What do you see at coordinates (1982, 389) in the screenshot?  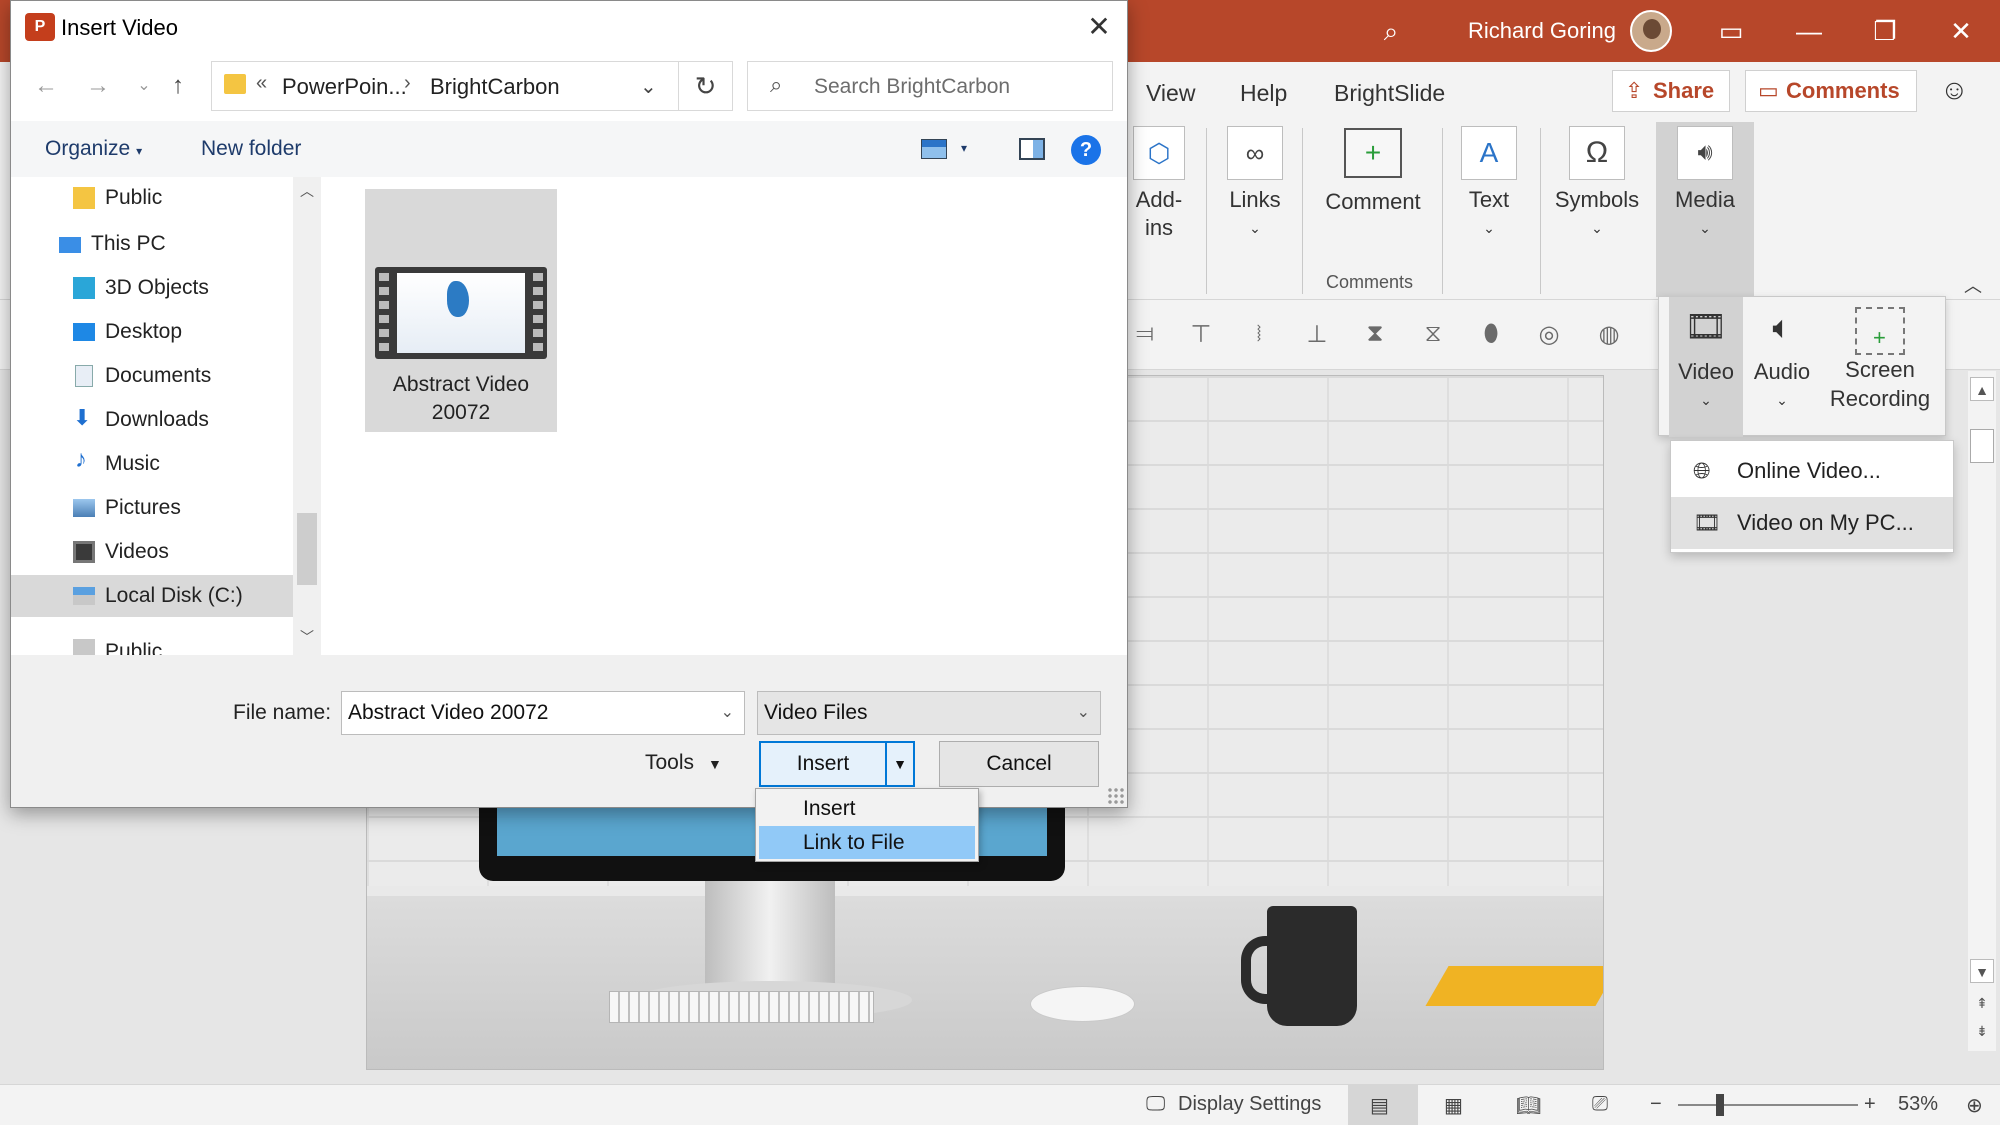 I see `scroll-up-icon: ▲` at bounding box center [1982, 389].